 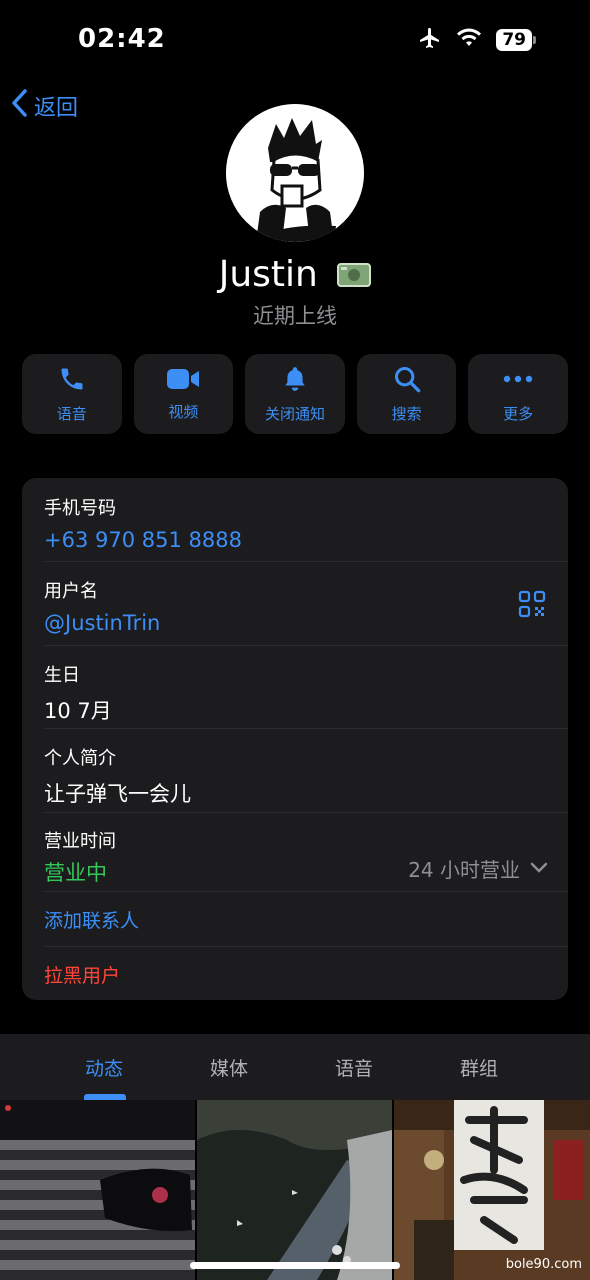 I want to click on battery-indicator: 79, so click(x=516, y=40).